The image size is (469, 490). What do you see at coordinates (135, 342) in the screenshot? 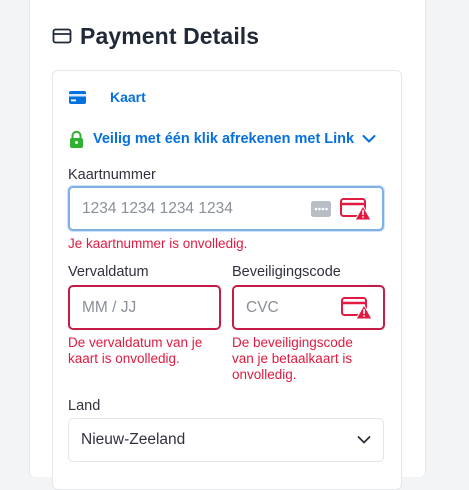
I see `expiry-error-line: De vervaldatum van je` at bounding box center [135, 342].